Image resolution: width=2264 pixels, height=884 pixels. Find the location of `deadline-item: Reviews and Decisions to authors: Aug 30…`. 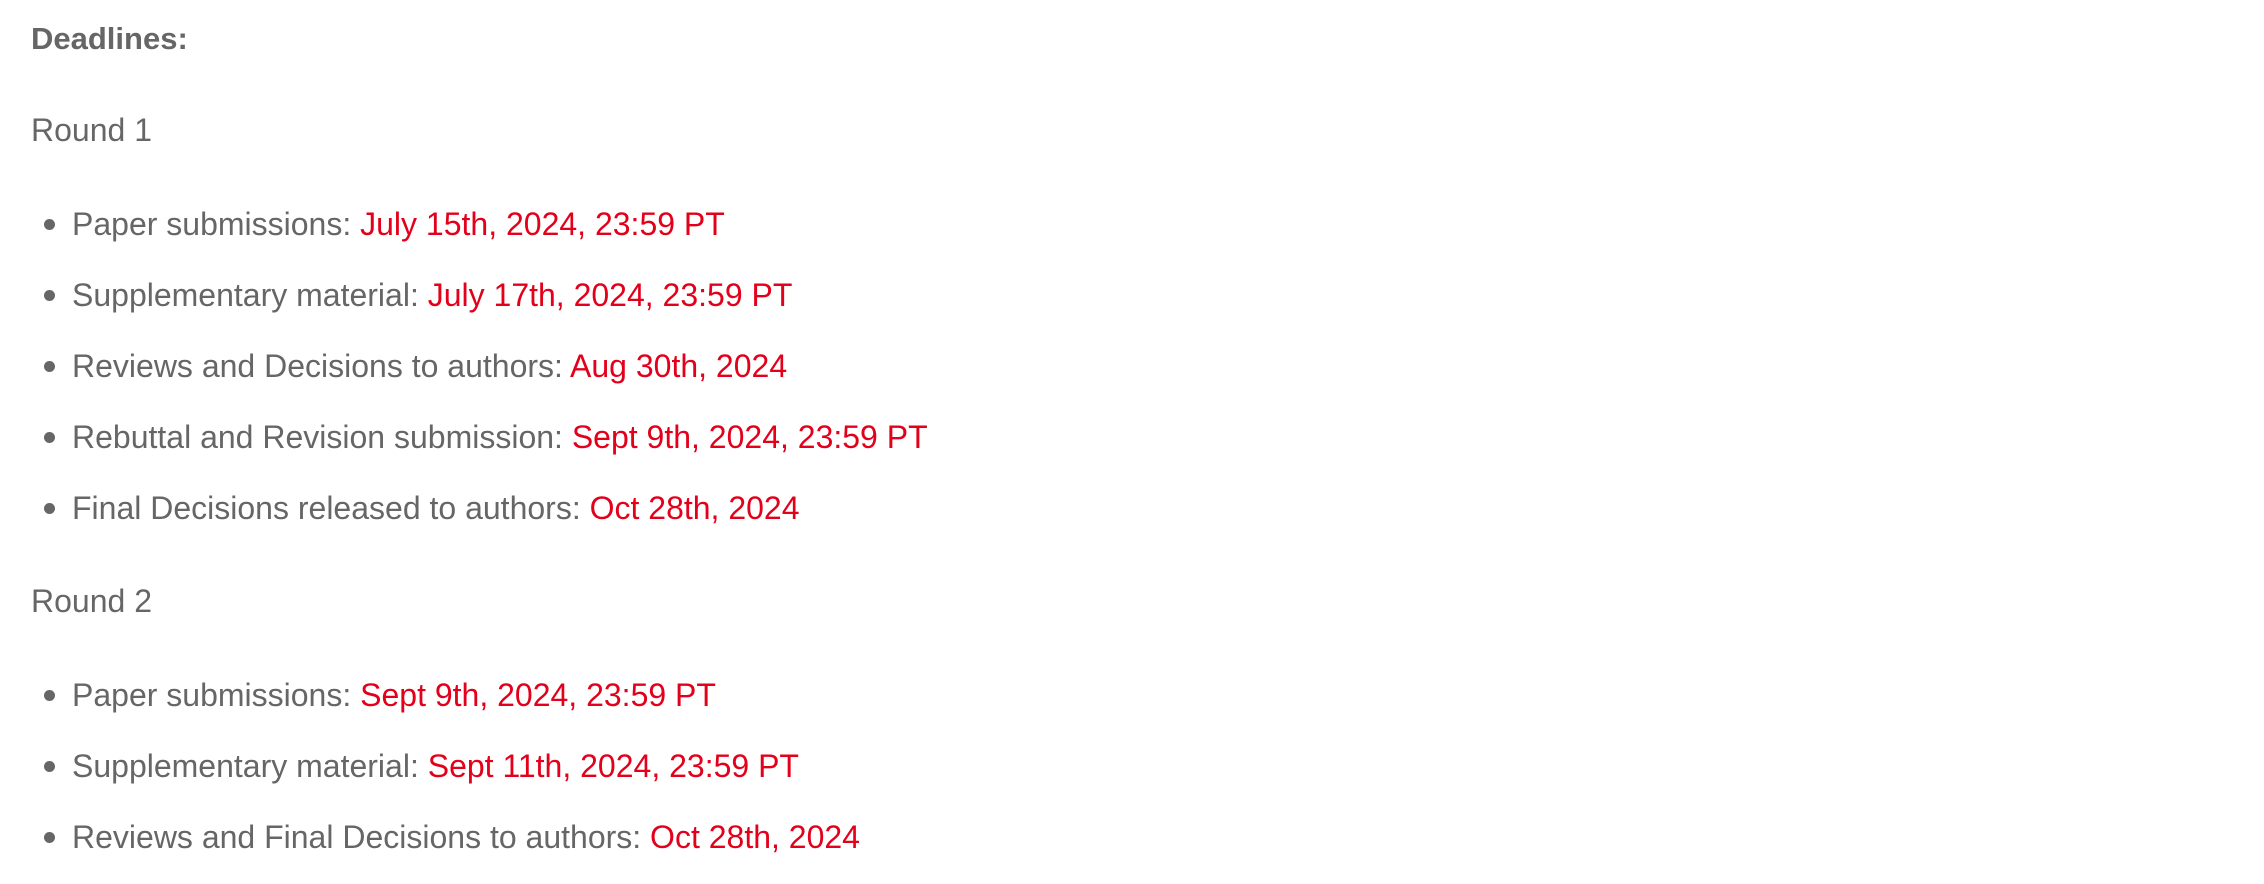

deadline-item: Reviews and Decisions to authors: Aug 30… is located at coordinates (479, 366).